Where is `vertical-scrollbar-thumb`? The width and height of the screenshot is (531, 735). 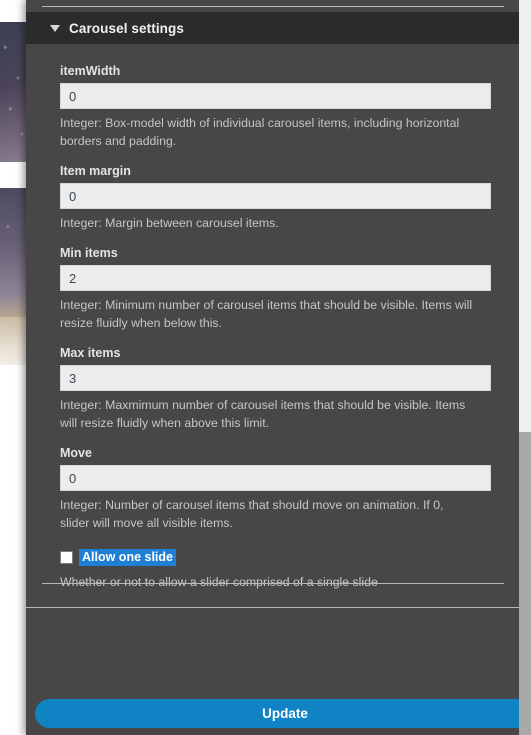 vertical-scrollbar-thumb is located at coordinates (525, 583).